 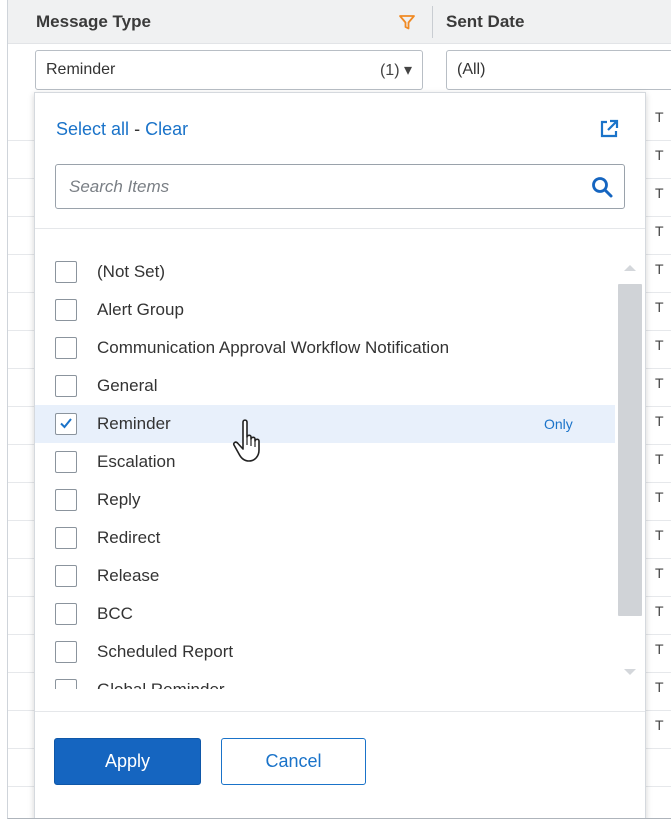 What do you see at coordinates (229, 70) in the screenshot?
I see `message-type-filter-combo: Reminder (1) ▾` at bounding box center [229, 70].